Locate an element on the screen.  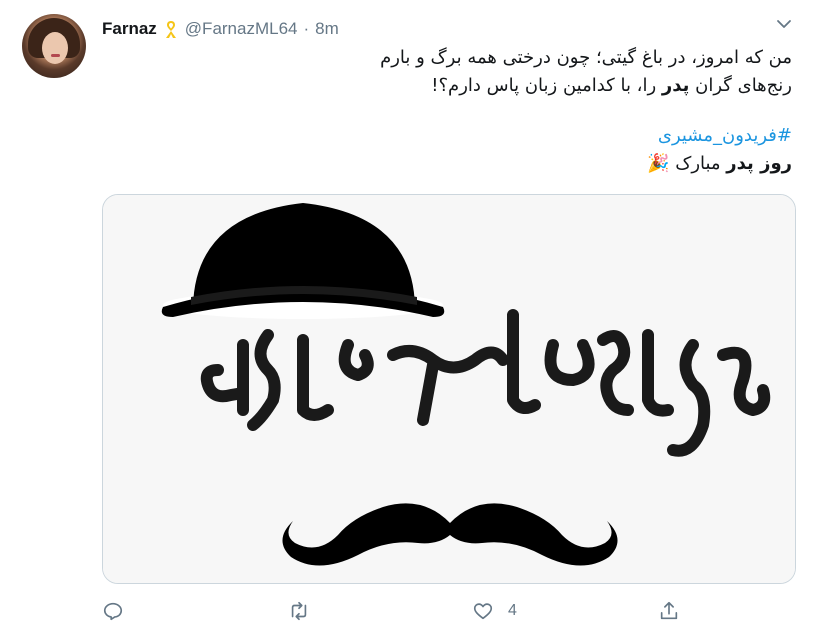
text-segment: مبارک is located at coordinates (698, 163).